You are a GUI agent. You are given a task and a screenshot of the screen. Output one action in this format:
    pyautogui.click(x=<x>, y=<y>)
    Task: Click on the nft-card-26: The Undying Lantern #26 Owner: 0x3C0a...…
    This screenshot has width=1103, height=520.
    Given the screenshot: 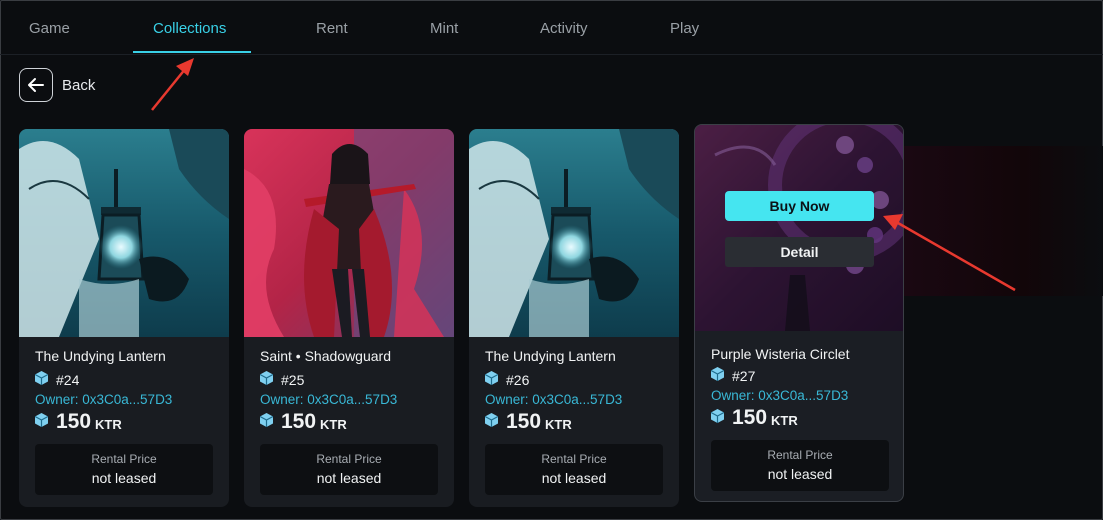 What is the action you would take?
    pyautogui.click(x=574, y=318)
    